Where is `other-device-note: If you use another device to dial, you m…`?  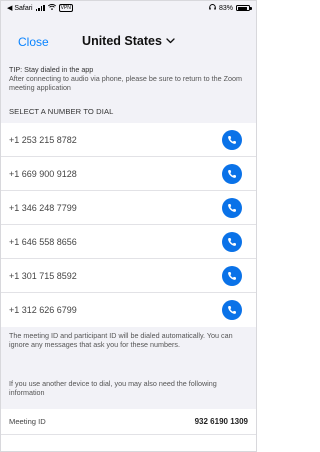 other-device-note: If you use another device to dial, you m… is located at coordinates (113, 388).